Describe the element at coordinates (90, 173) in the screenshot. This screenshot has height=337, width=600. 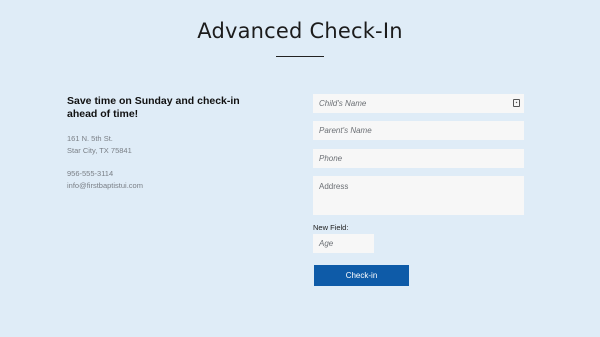
I see `phone-number: 956-555-3114` at that location.